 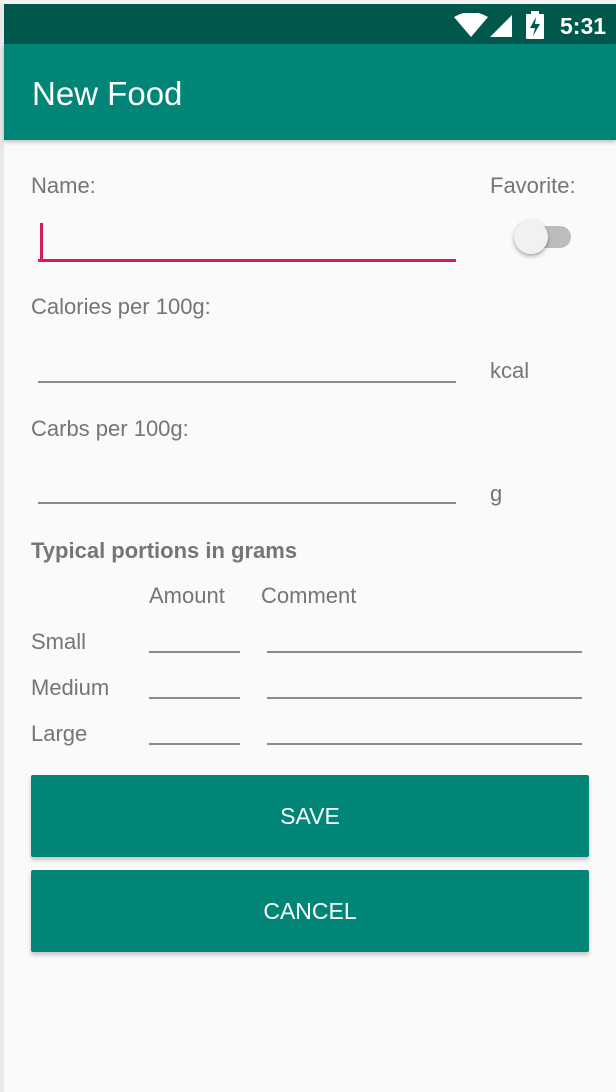 What do you see at coordinates (59, 733) in the screenshot?
I see `portion-row-label: Large` at bounding box center [59, 733].